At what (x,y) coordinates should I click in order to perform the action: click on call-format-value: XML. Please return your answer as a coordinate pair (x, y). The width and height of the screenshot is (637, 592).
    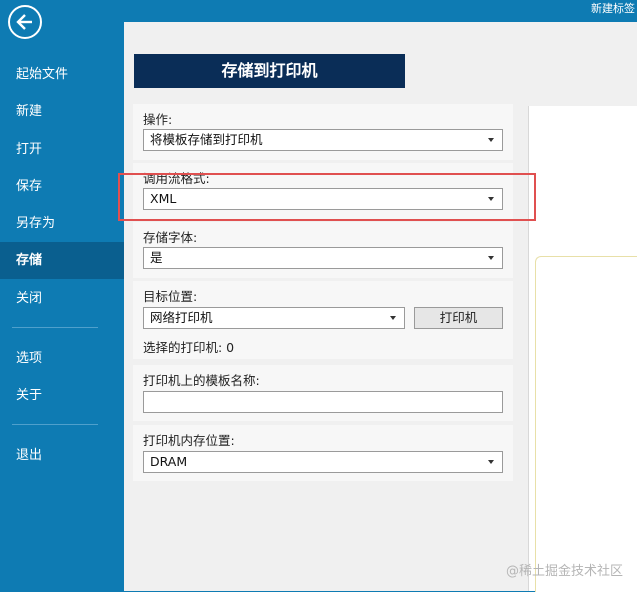
    Looking at the image, I should click on (163, 198).